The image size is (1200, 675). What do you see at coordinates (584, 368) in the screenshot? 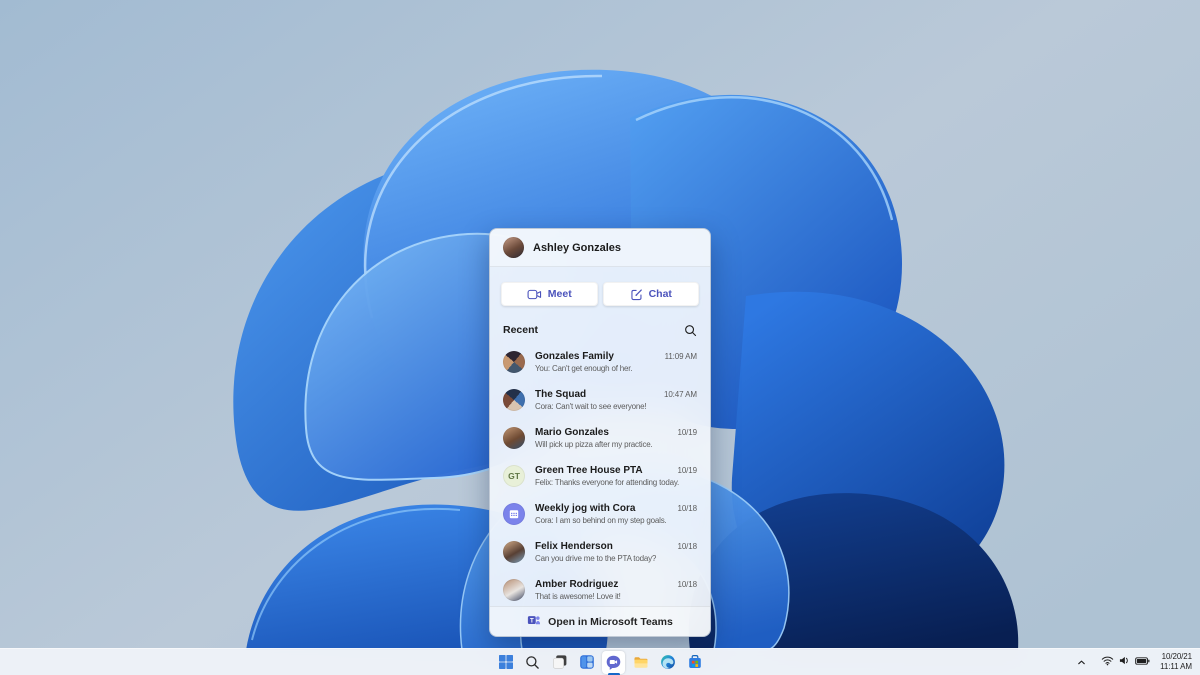
I see `chat-preview: You: Can't get enough of her.` at bounding box center [584, 368].